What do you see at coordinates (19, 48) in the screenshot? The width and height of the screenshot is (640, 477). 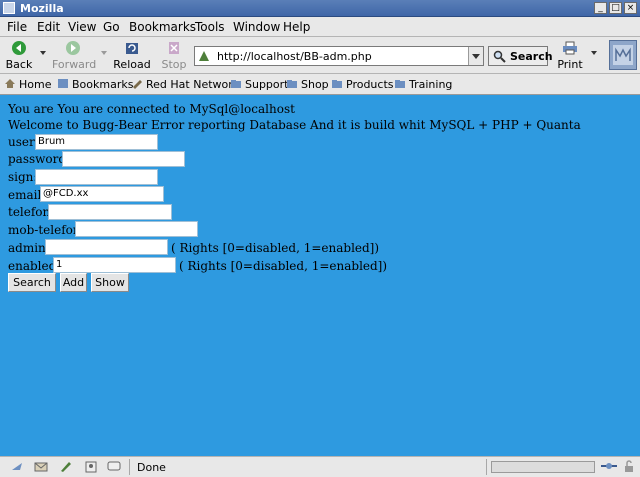 I see `back-arrow-icon` at bounding box center [19, 48].